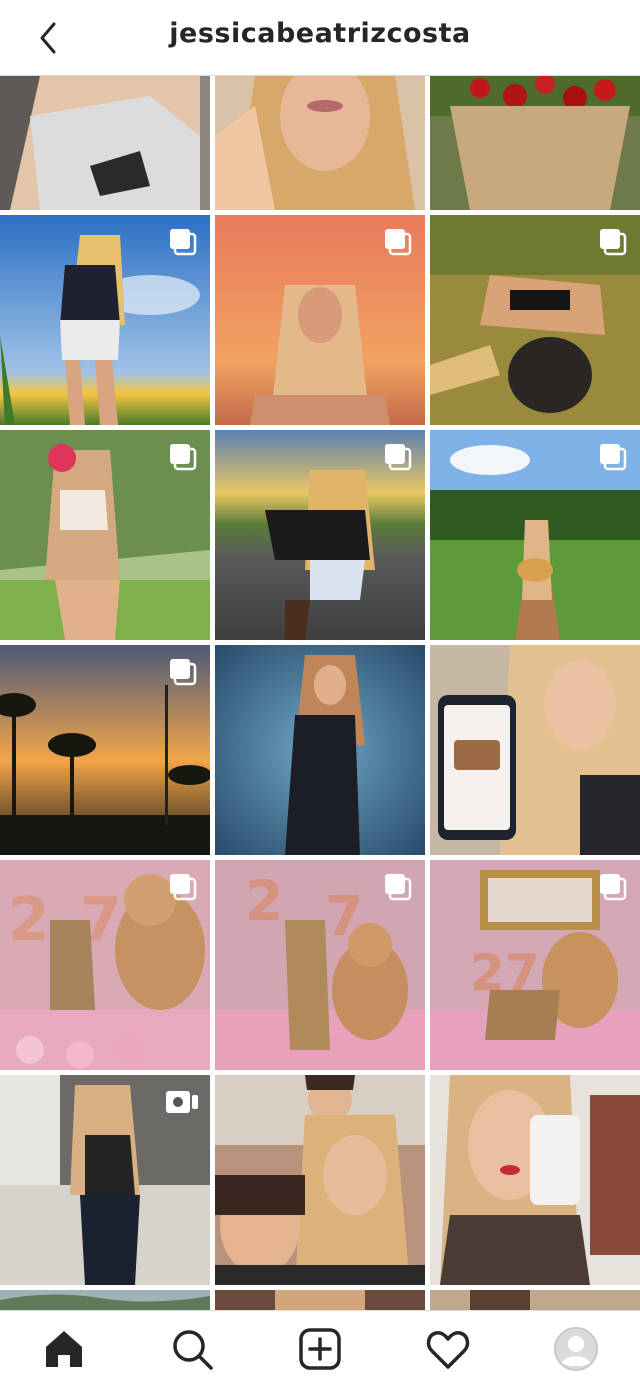  I want to click on heart-icon, so click(448, 1350).